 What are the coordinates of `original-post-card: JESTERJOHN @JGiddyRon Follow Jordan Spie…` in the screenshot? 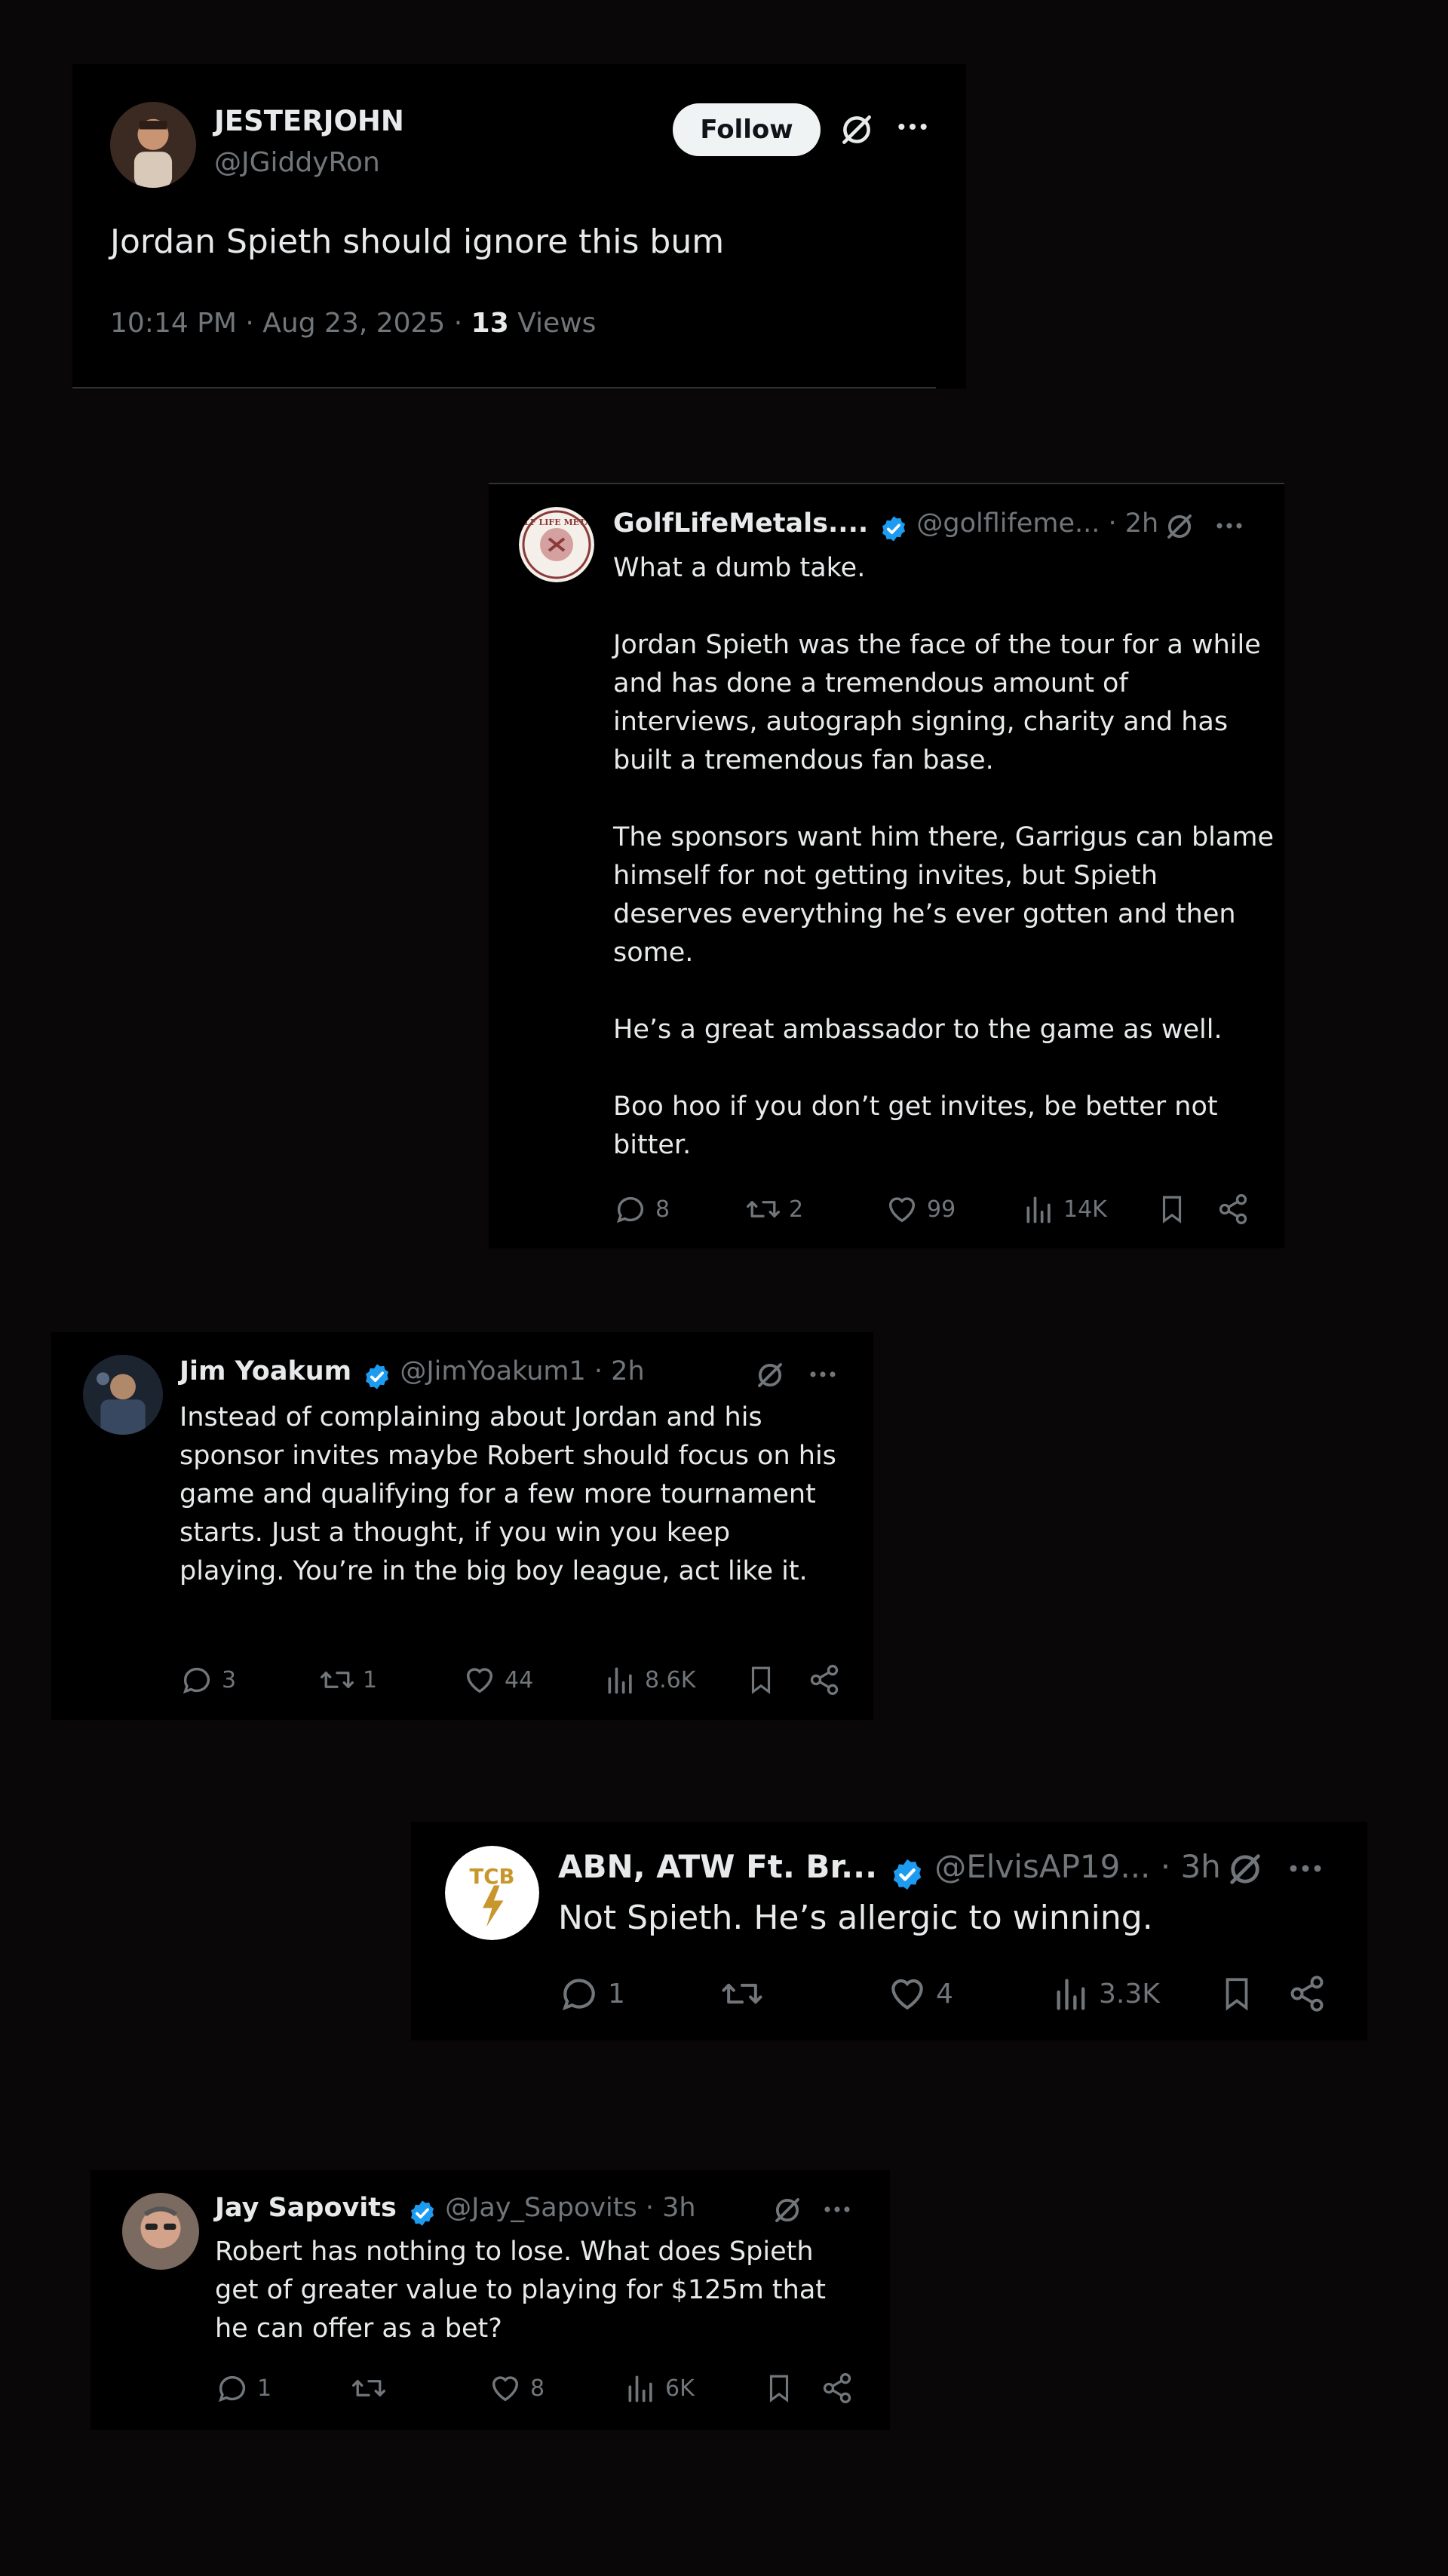 It's located at (519, 226).